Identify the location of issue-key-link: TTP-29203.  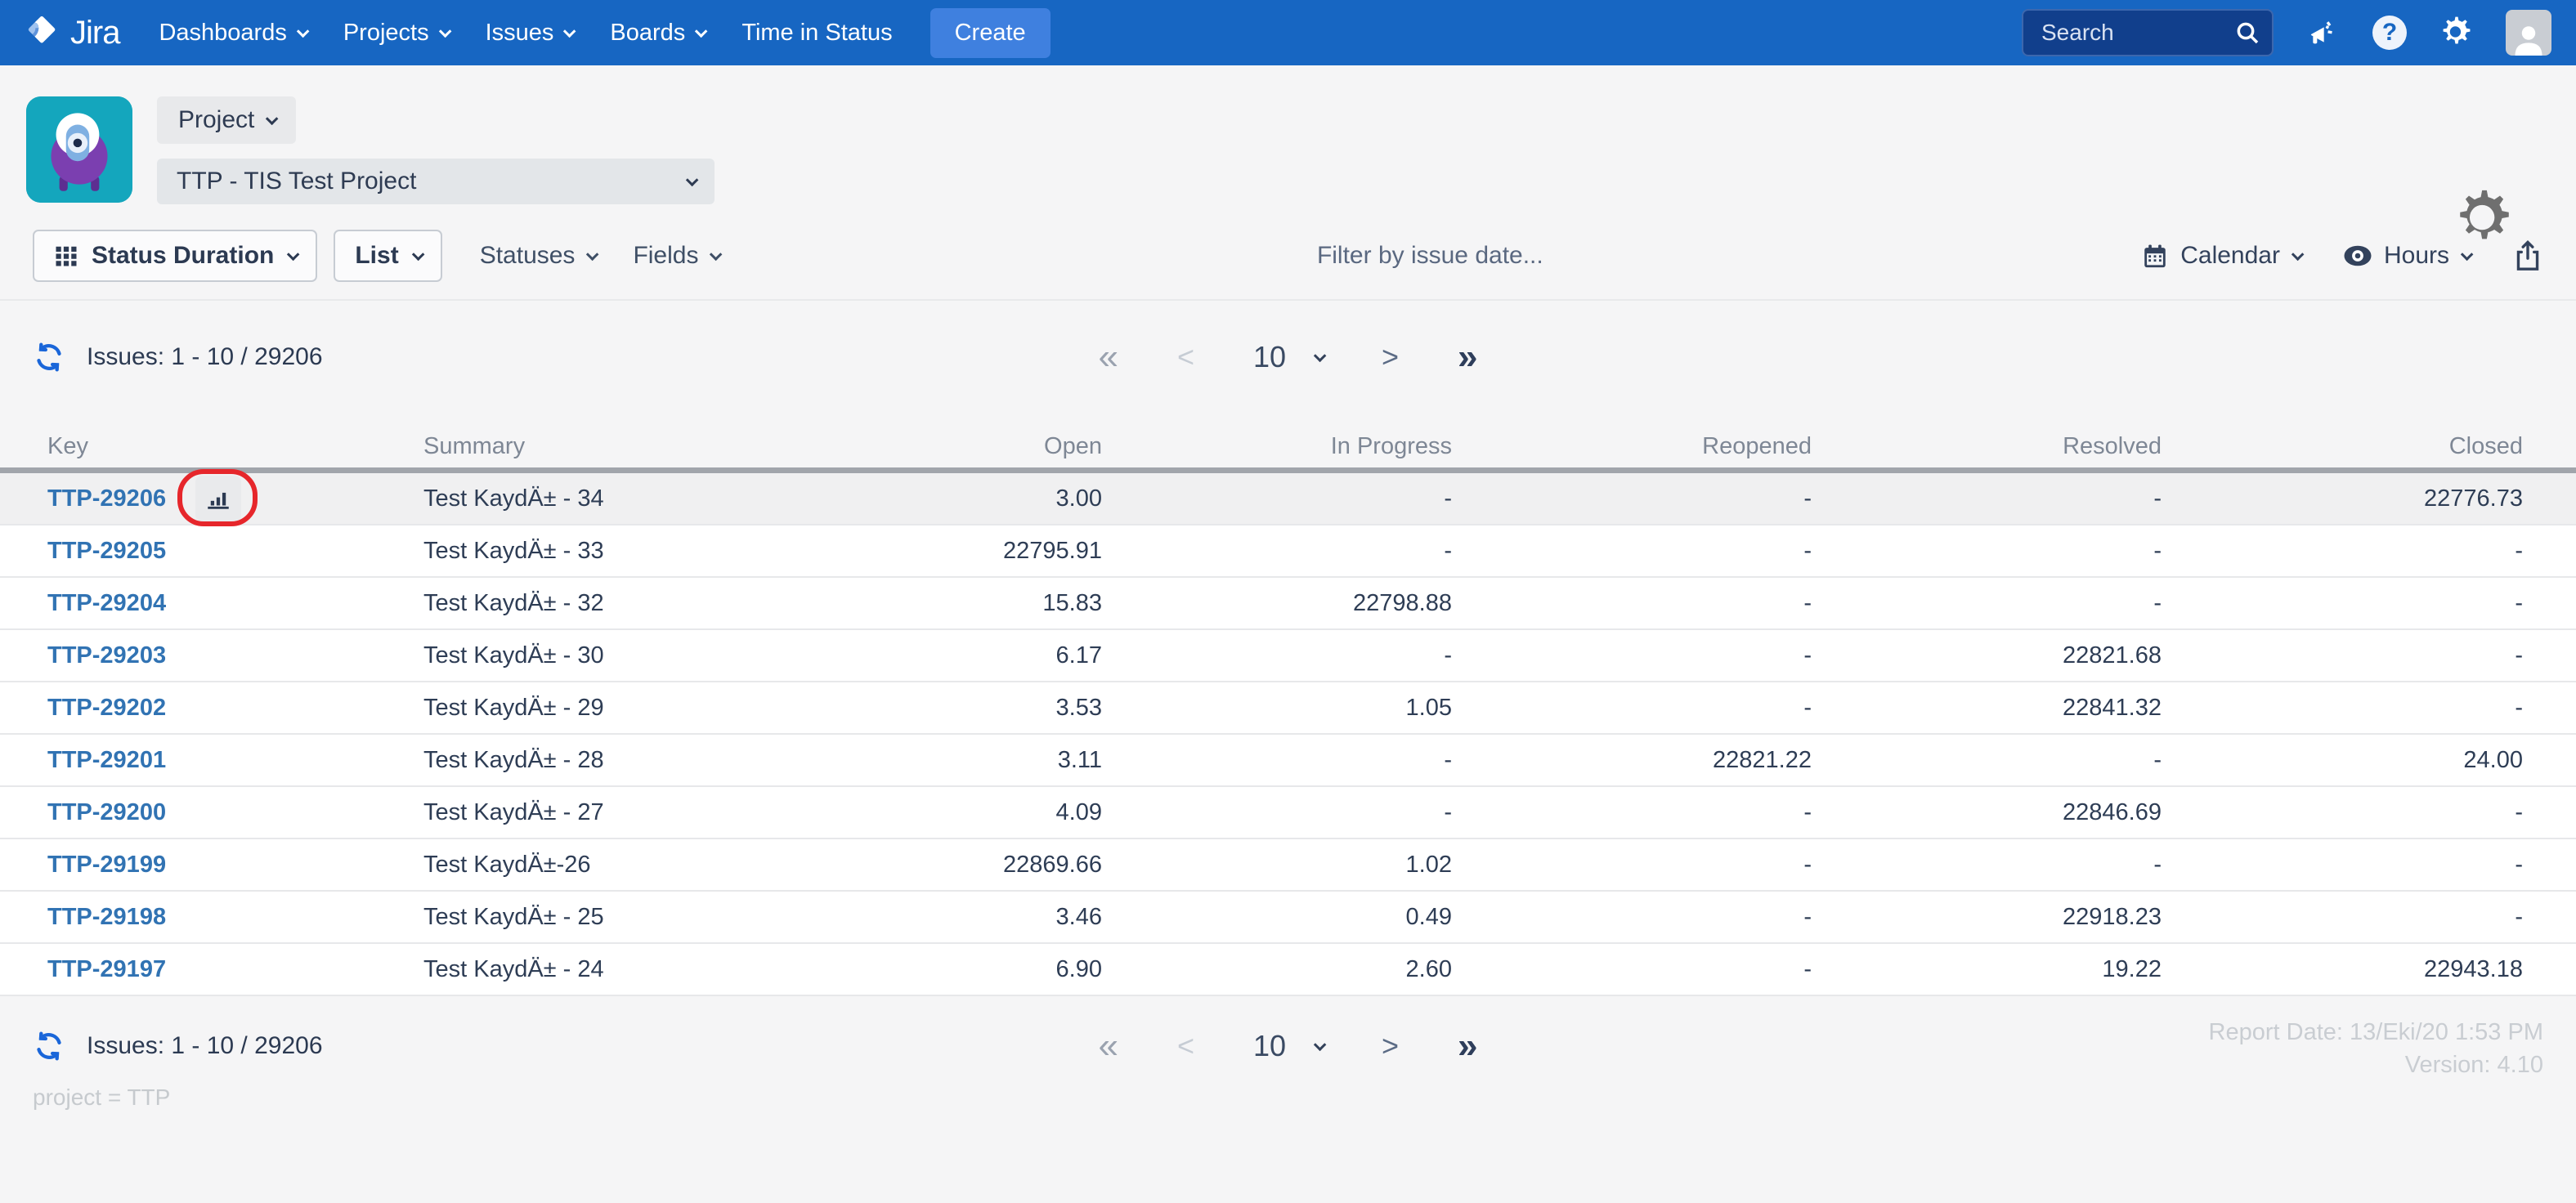
(107, 655).